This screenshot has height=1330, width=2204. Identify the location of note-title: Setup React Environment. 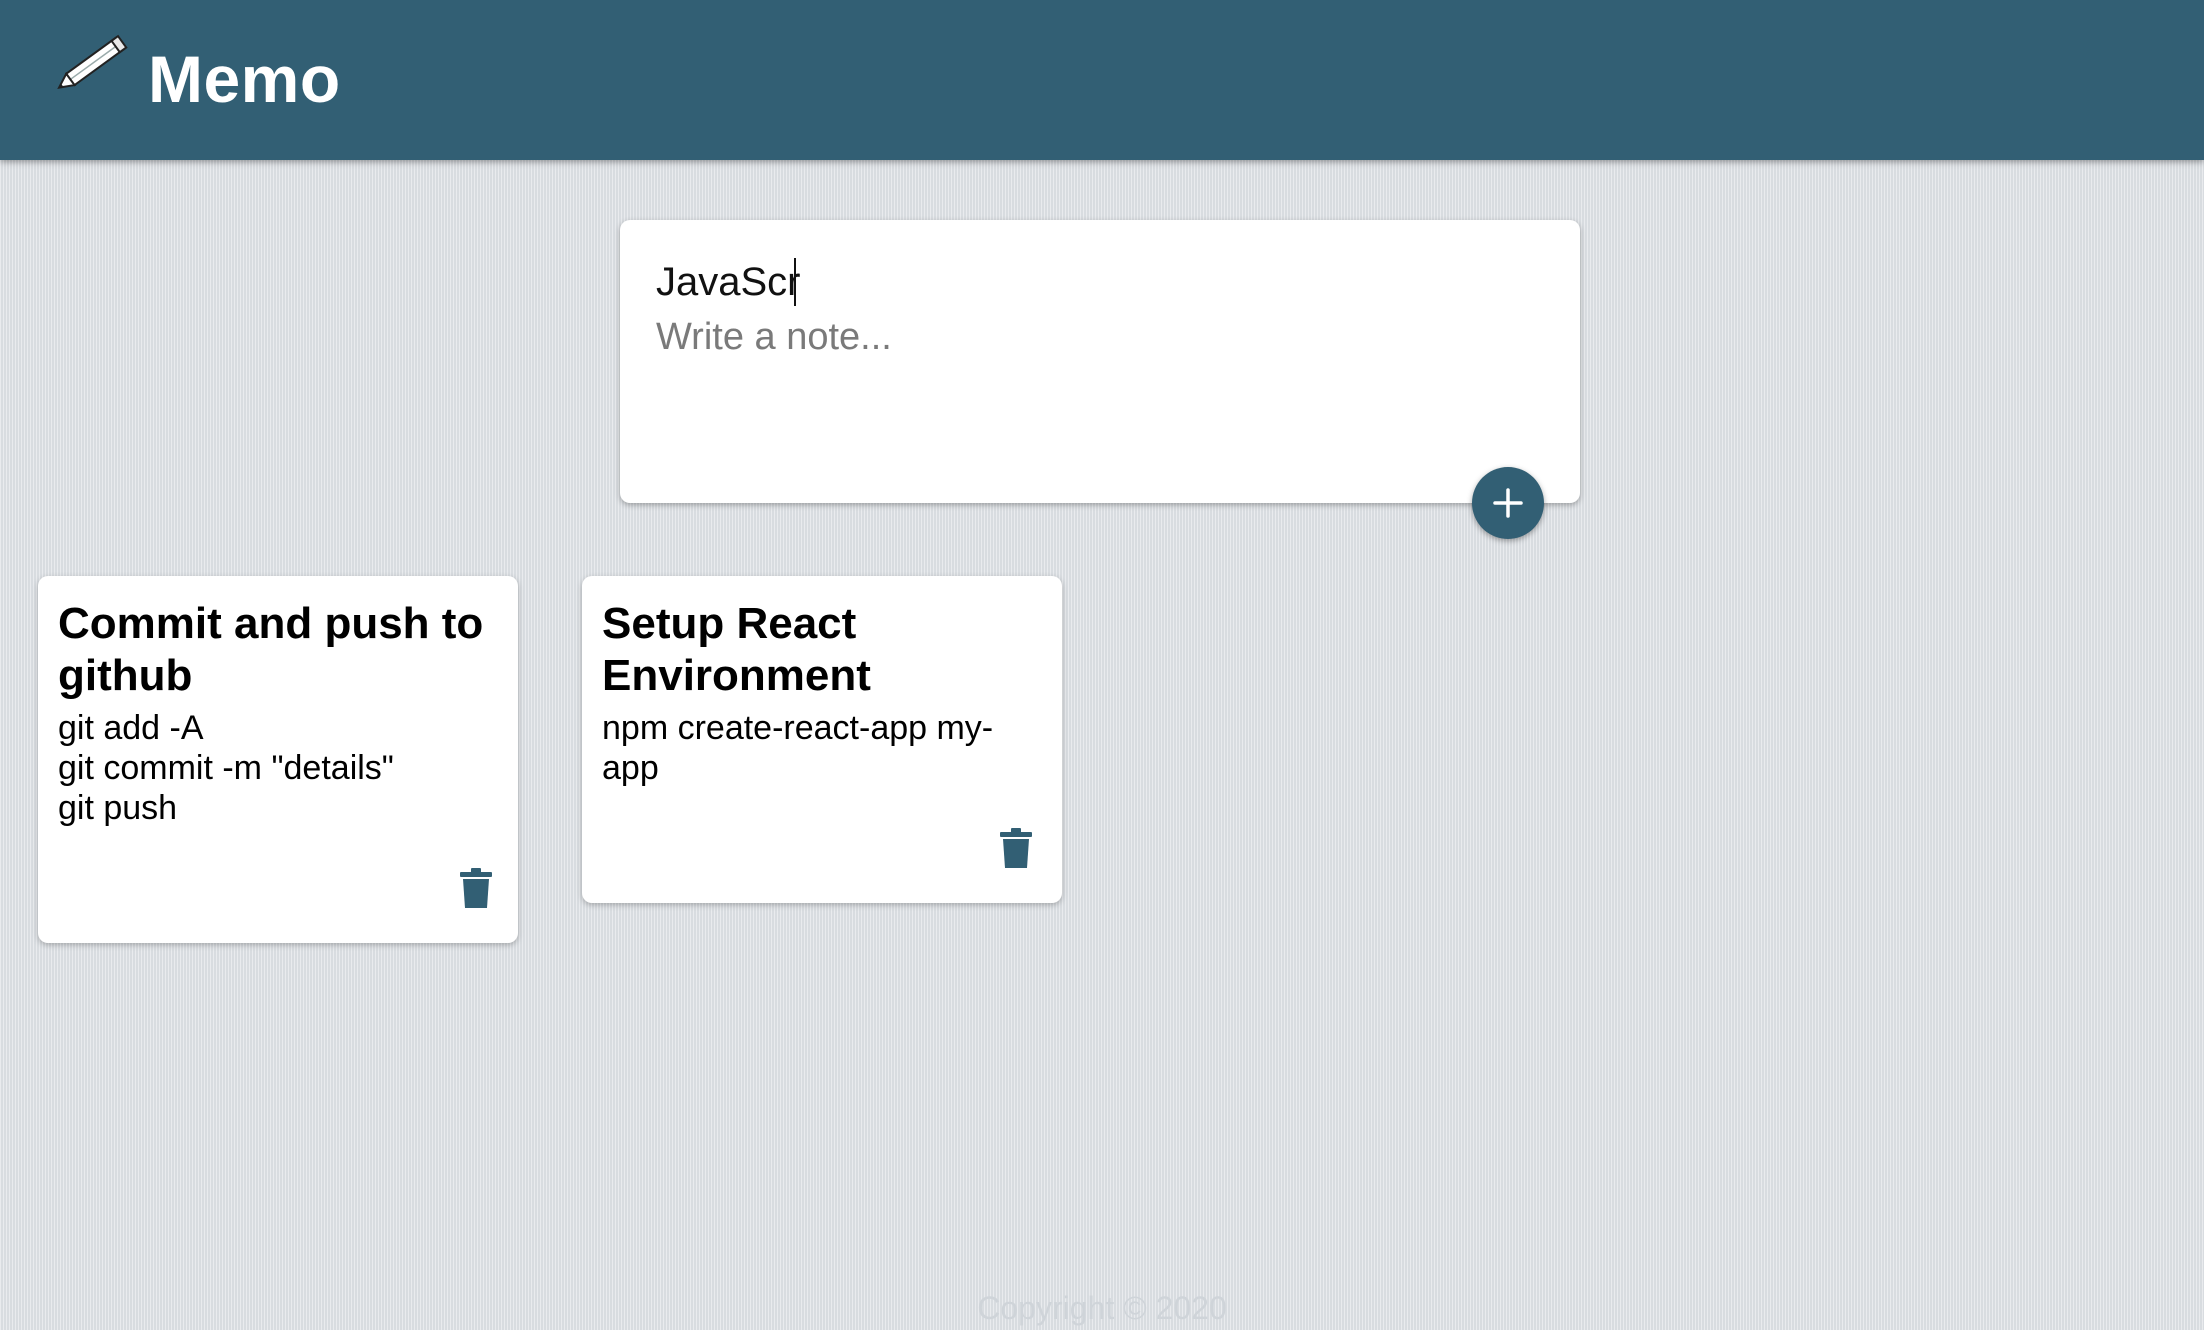
(736, 649).